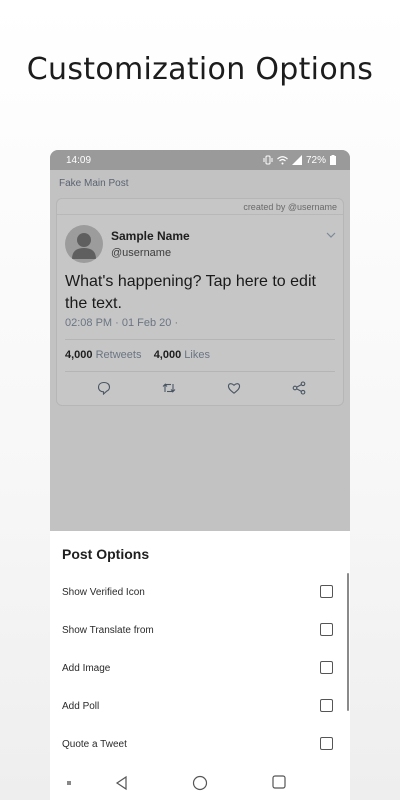  What do you see at coordinates (282, 160) in the screenshot?
I see `wifi-icon` at bounding box center [282, 160].